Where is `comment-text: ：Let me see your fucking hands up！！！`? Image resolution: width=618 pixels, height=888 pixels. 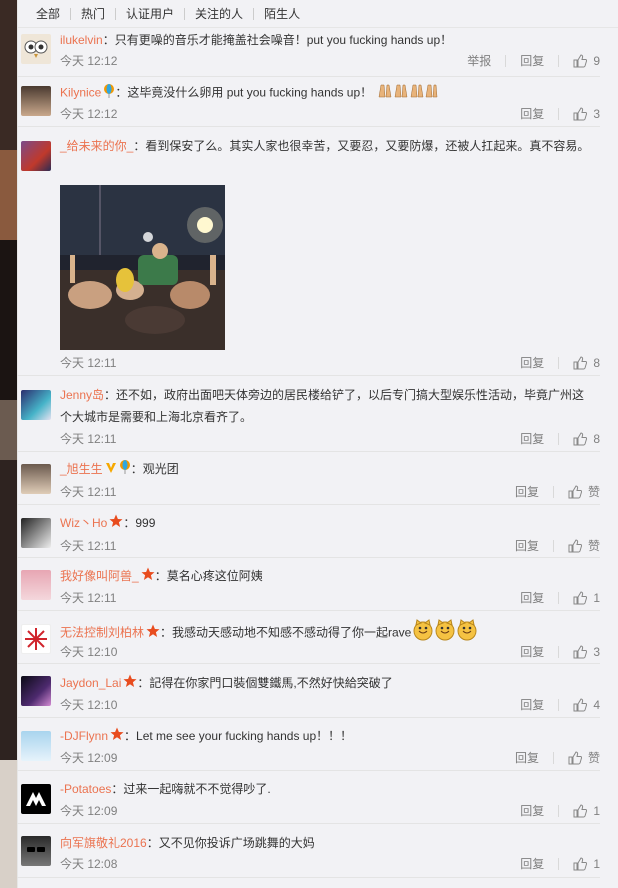 comment-text: ：Let me see your fucking hands up！！！ is located at coordinates (238, 736).